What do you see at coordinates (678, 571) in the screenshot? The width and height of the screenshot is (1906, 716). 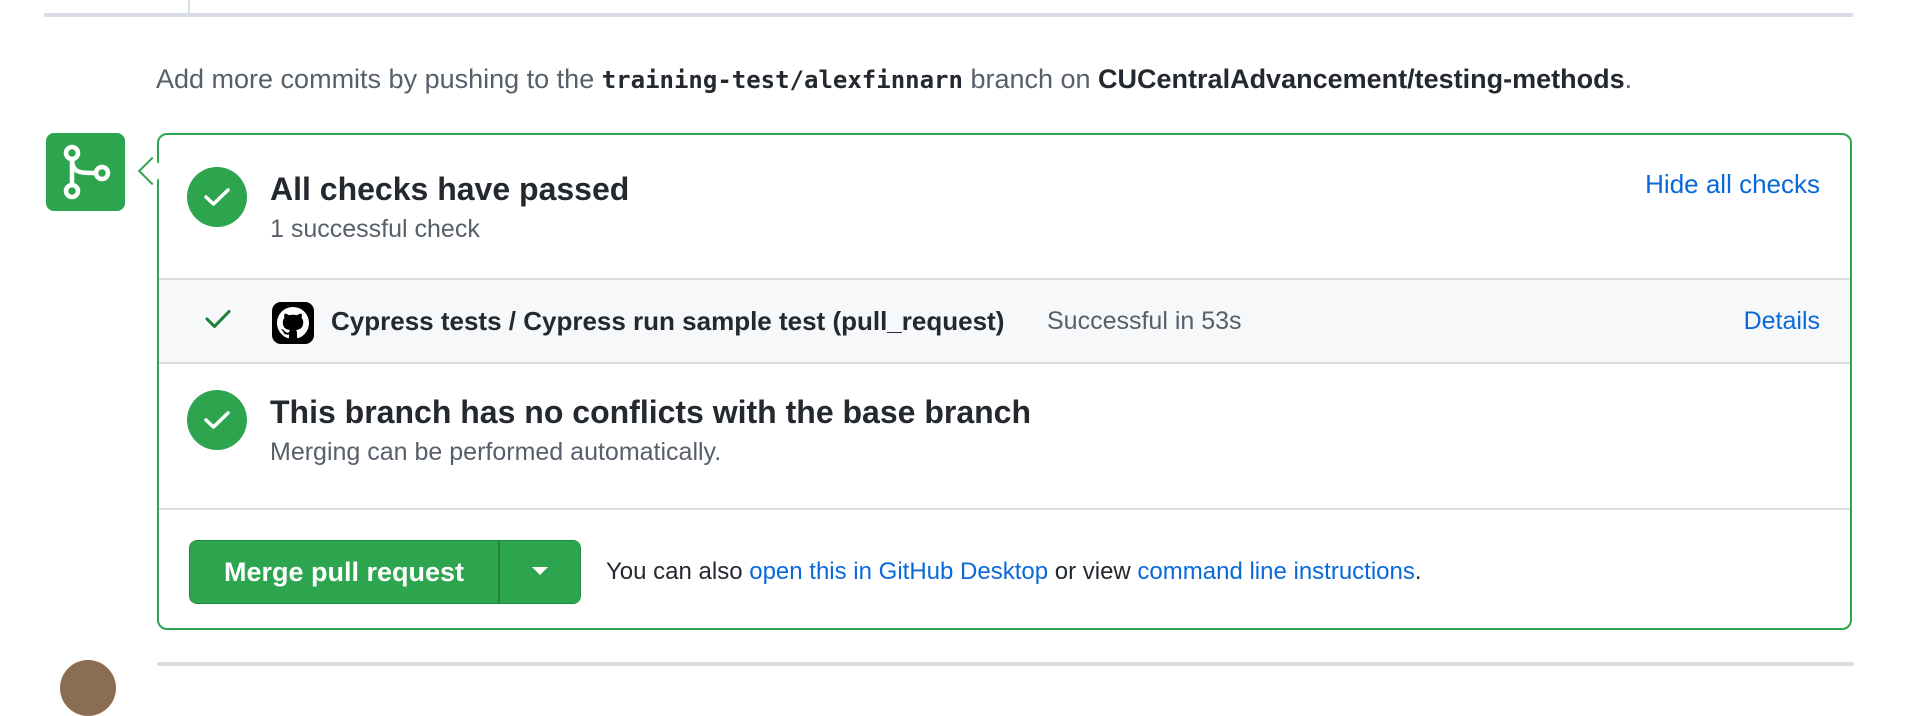 I see `also-prefix: You can also` at bounding box center [678, 571].